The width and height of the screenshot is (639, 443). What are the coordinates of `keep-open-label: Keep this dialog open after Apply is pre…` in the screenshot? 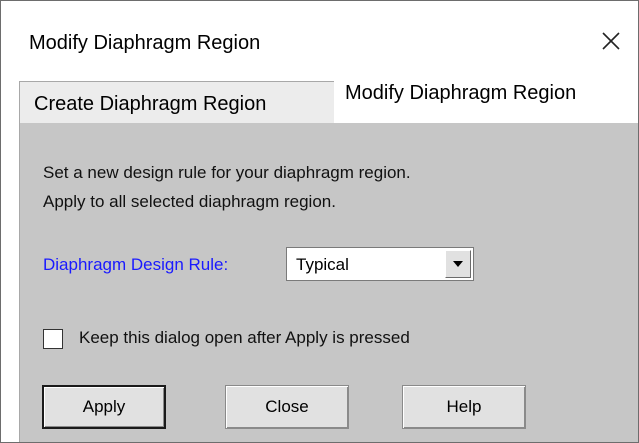 It's located at (244, 338).